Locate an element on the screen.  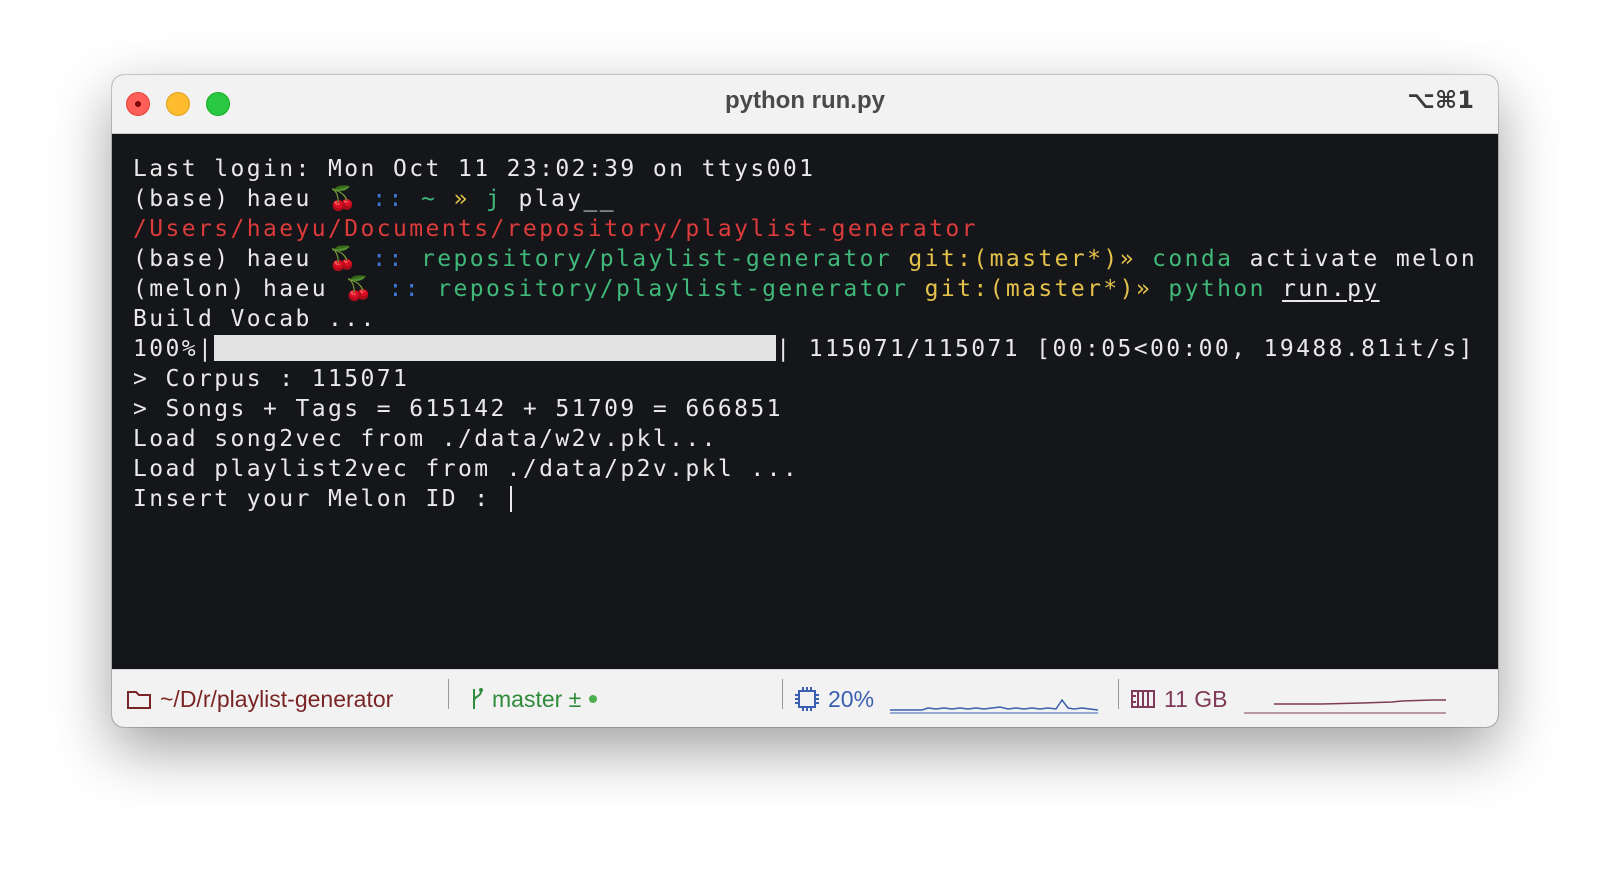
progress-percent: 100%| is located at coordinates (174, 349).